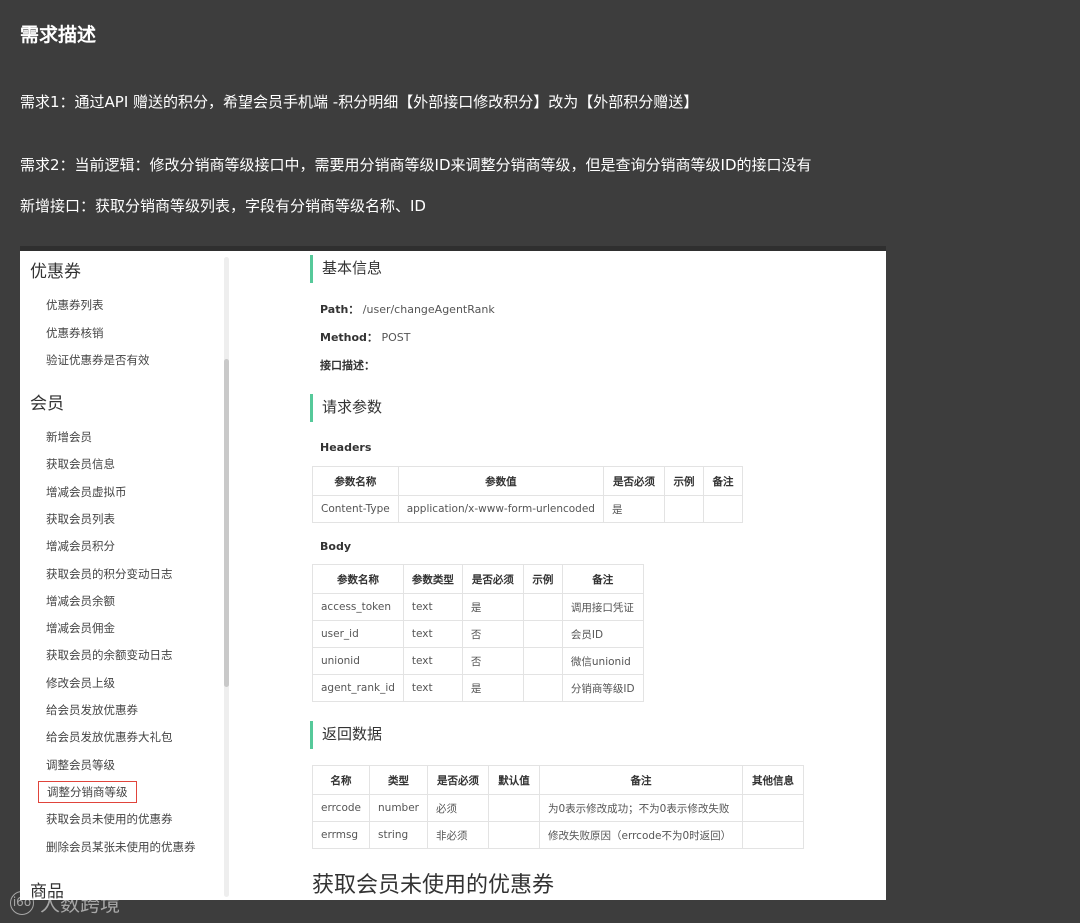  Describe the element at coordinates (109, 574) in the screenshot. I see `sidebar-item: 获取会员的积分变动日志` at that location.